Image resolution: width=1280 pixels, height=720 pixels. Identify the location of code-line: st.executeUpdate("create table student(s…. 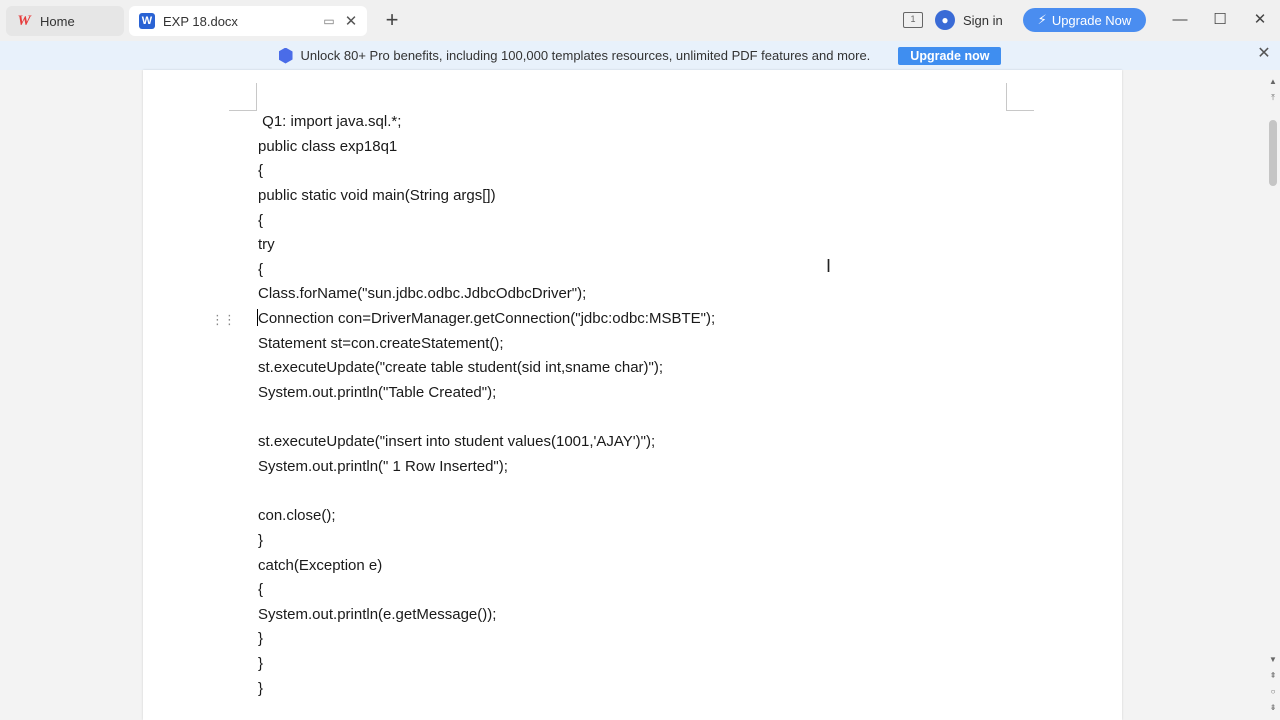
(461, 368).